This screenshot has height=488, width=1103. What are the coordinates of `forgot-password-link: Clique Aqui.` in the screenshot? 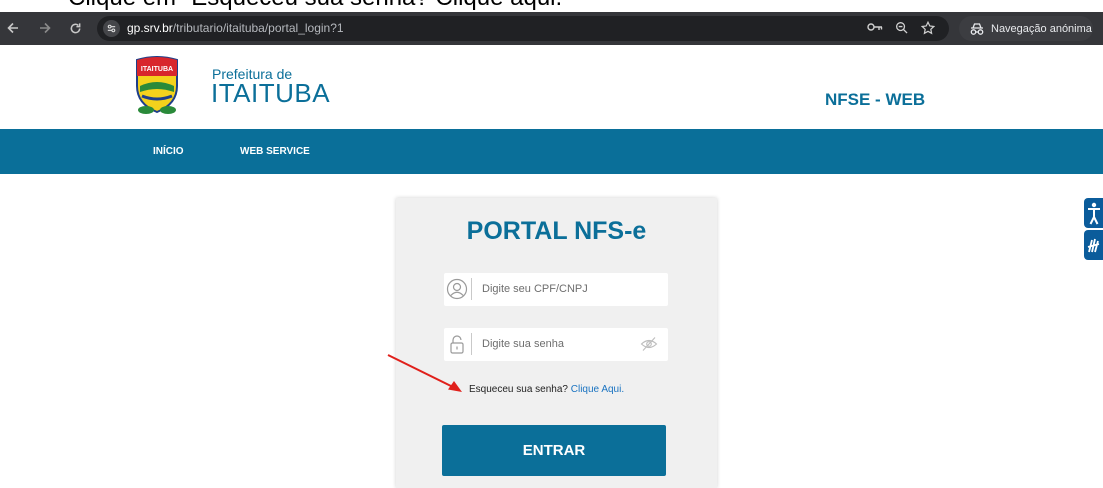 It's located at (597, 389).